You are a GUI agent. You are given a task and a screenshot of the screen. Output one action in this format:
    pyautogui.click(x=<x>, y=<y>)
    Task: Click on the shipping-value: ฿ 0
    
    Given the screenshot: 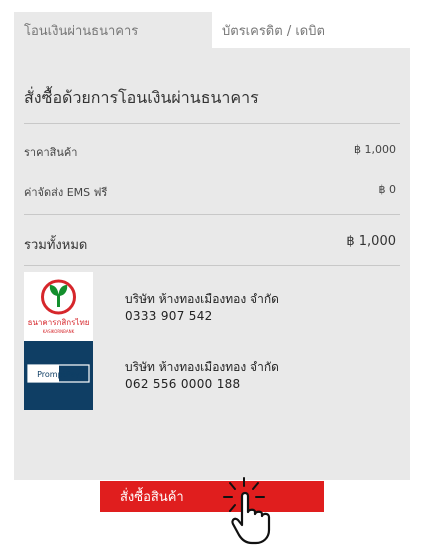 What is the action you would take?
    pyautogui.click(x=387, y=189)
    